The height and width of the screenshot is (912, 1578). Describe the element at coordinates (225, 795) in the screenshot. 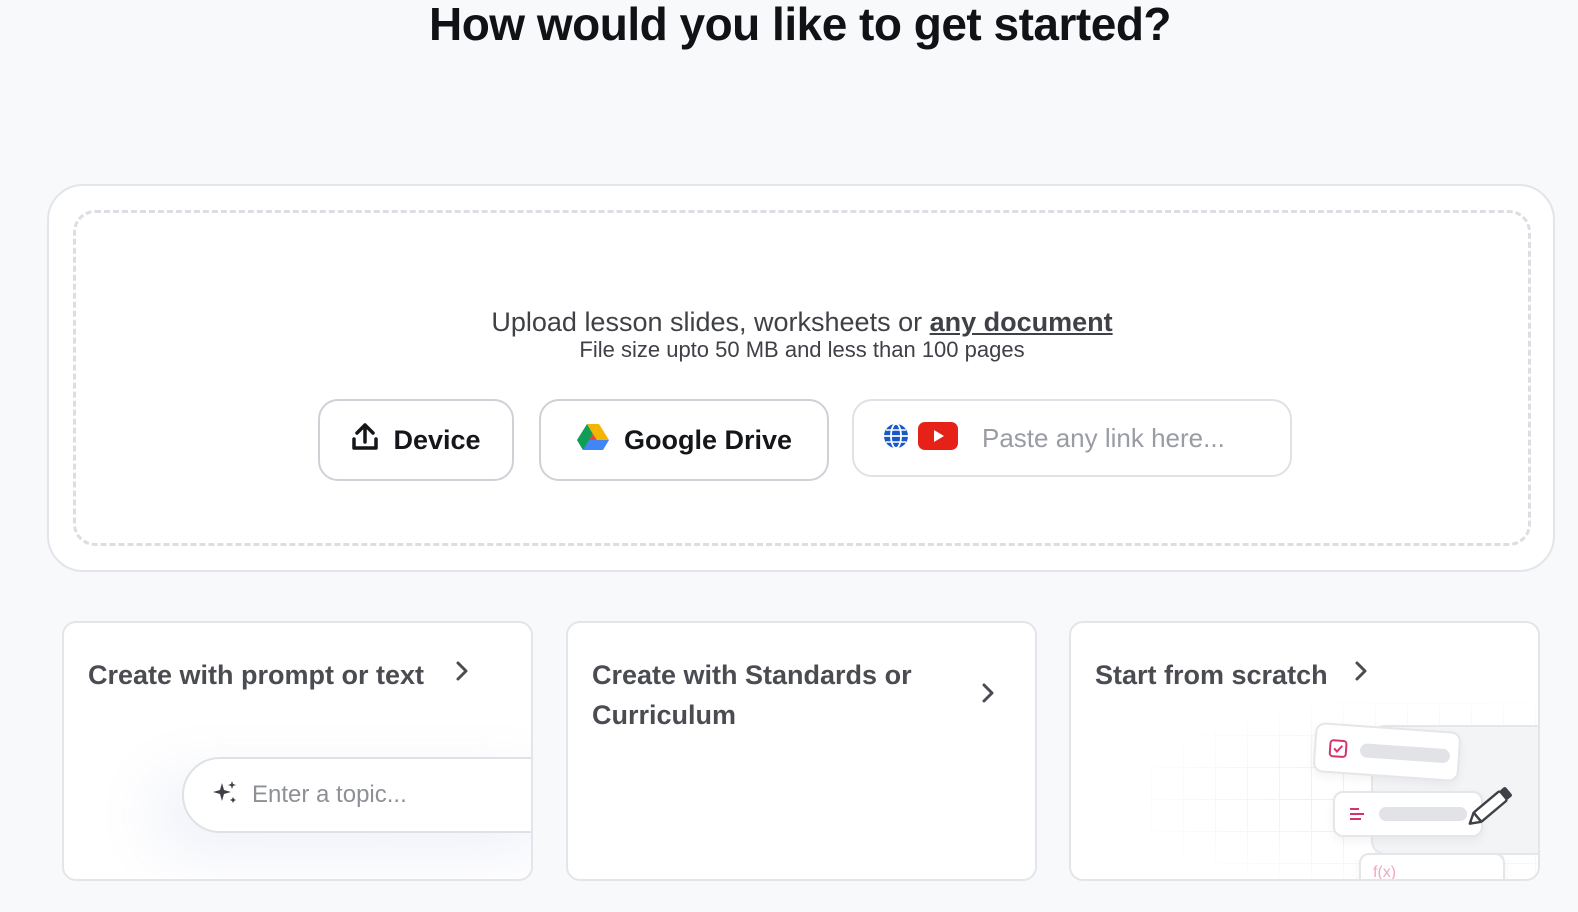

I see `sparkle-icon` at that location.